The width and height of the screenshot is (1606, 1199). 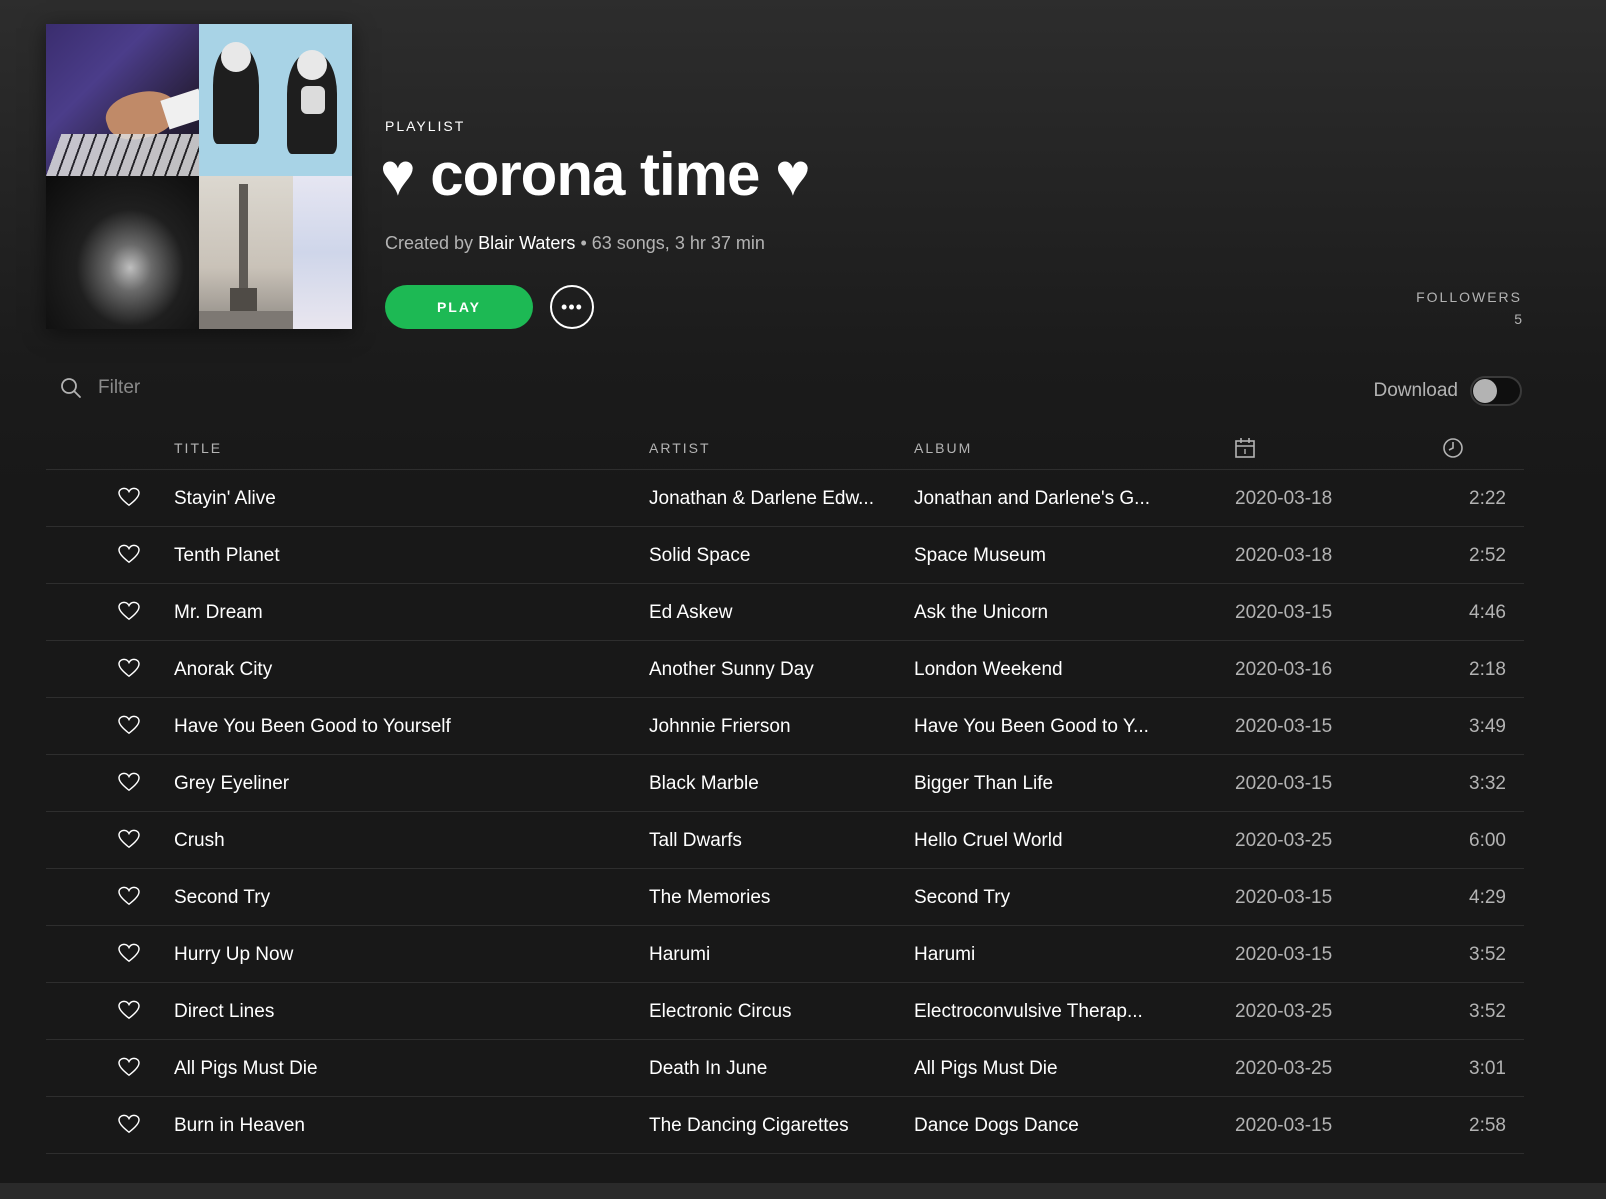 What do you see at coordinates (239, 1125) in the screenshot?
I see `track-title: Burn in Heaven` at bounding box center [239, 1125].